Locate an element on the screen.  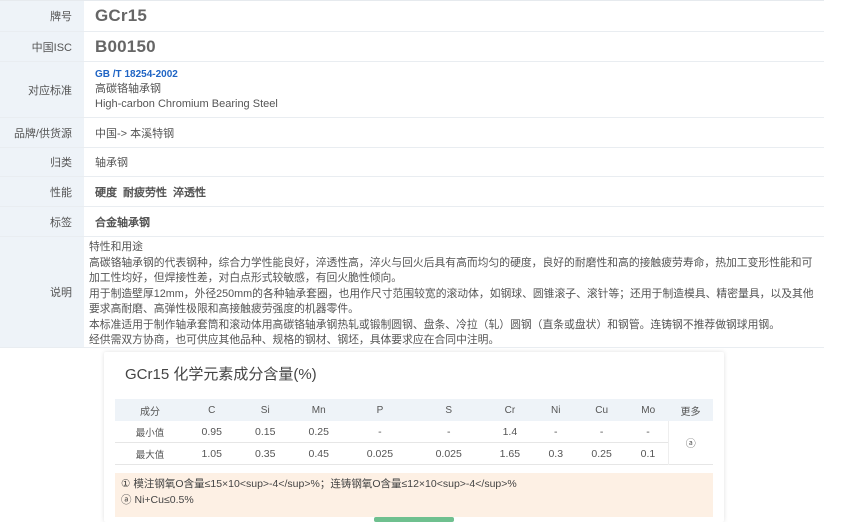
standard-link: GB /T 18254-2002 is located at coordinates (459, 74).